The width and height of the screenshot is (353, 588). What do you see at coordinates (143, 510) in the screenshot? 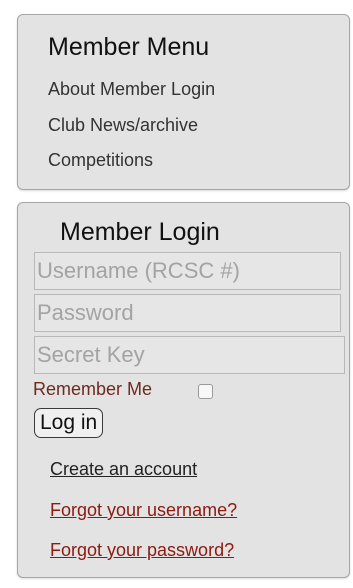
I see `forgot-username-link: Forgot your username?` at bounding box center [143, 510].